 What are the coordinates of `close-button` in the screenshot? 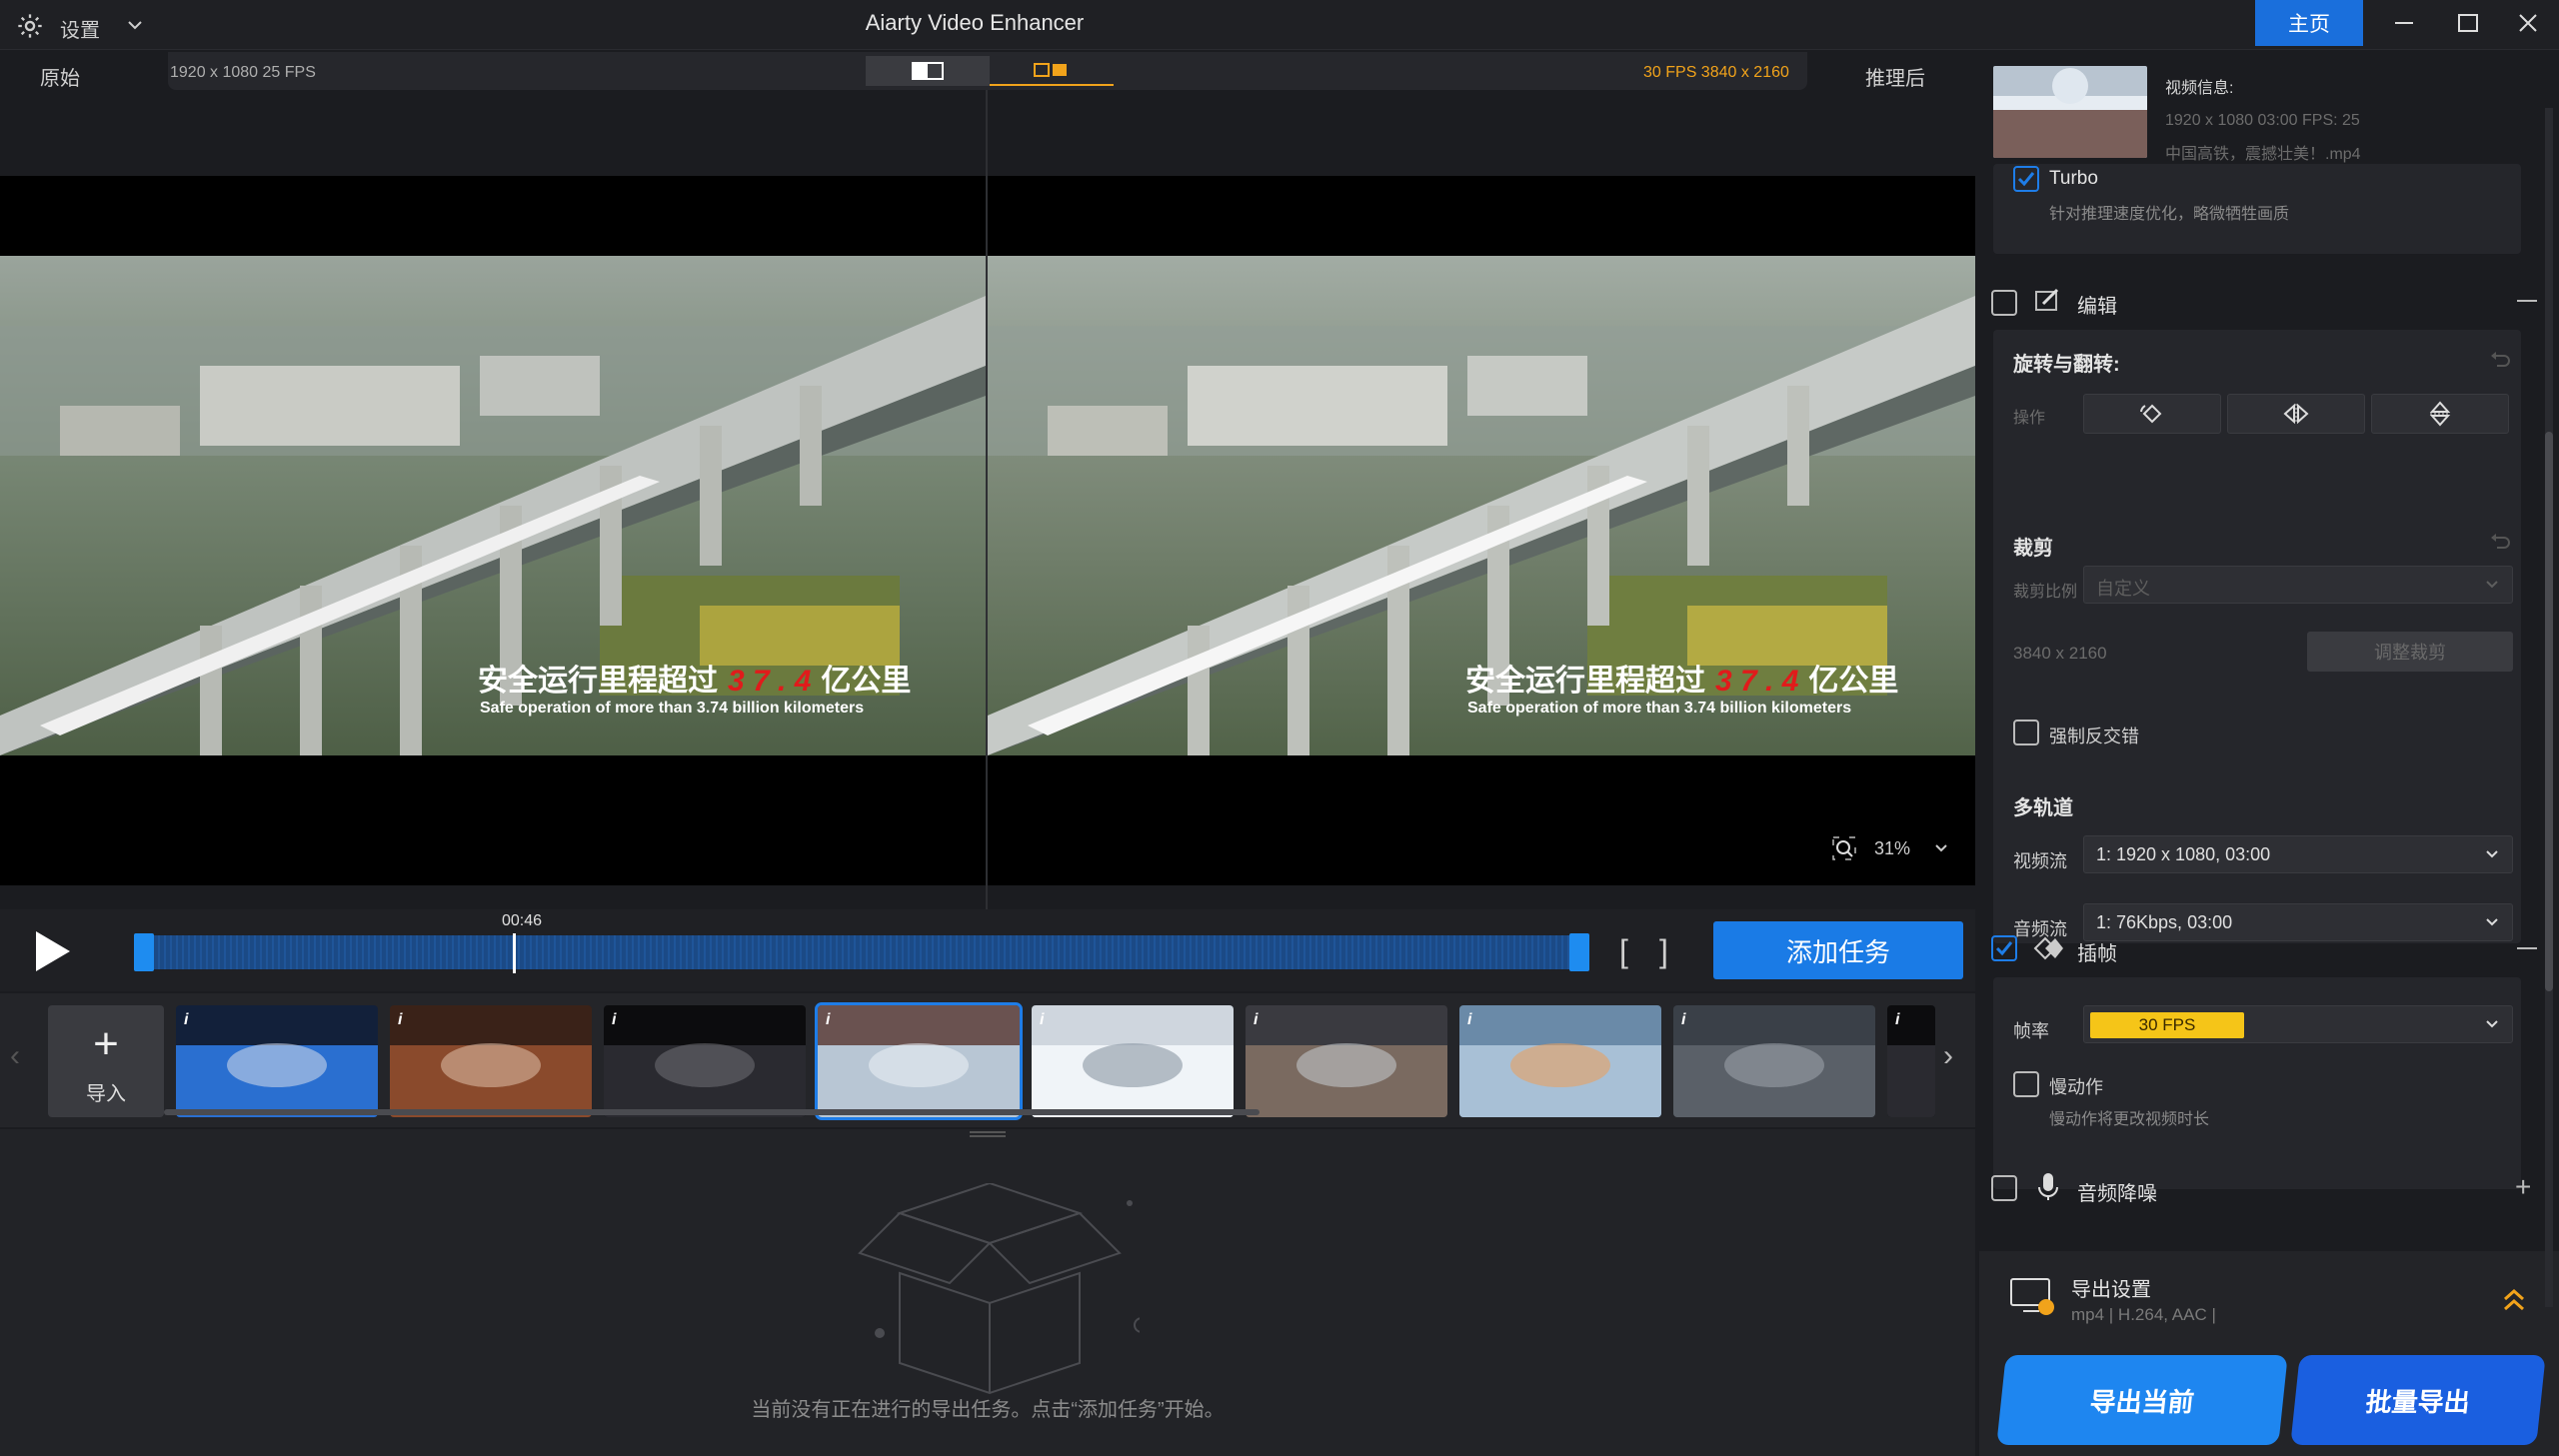 It's located at (2528, 23).